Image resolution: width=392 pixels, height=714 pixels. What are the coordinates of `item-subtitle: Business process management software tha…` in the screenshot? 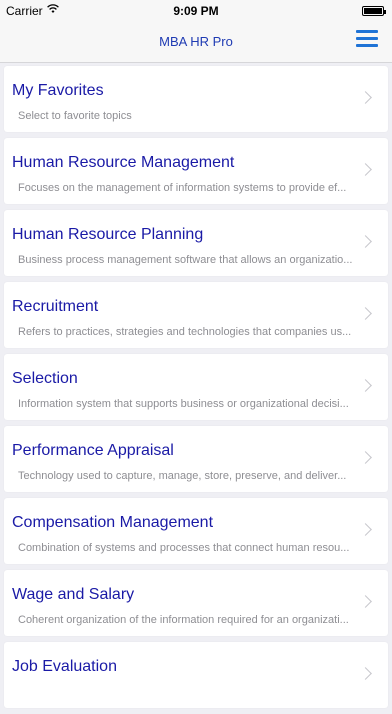 It's located at (185, 260).